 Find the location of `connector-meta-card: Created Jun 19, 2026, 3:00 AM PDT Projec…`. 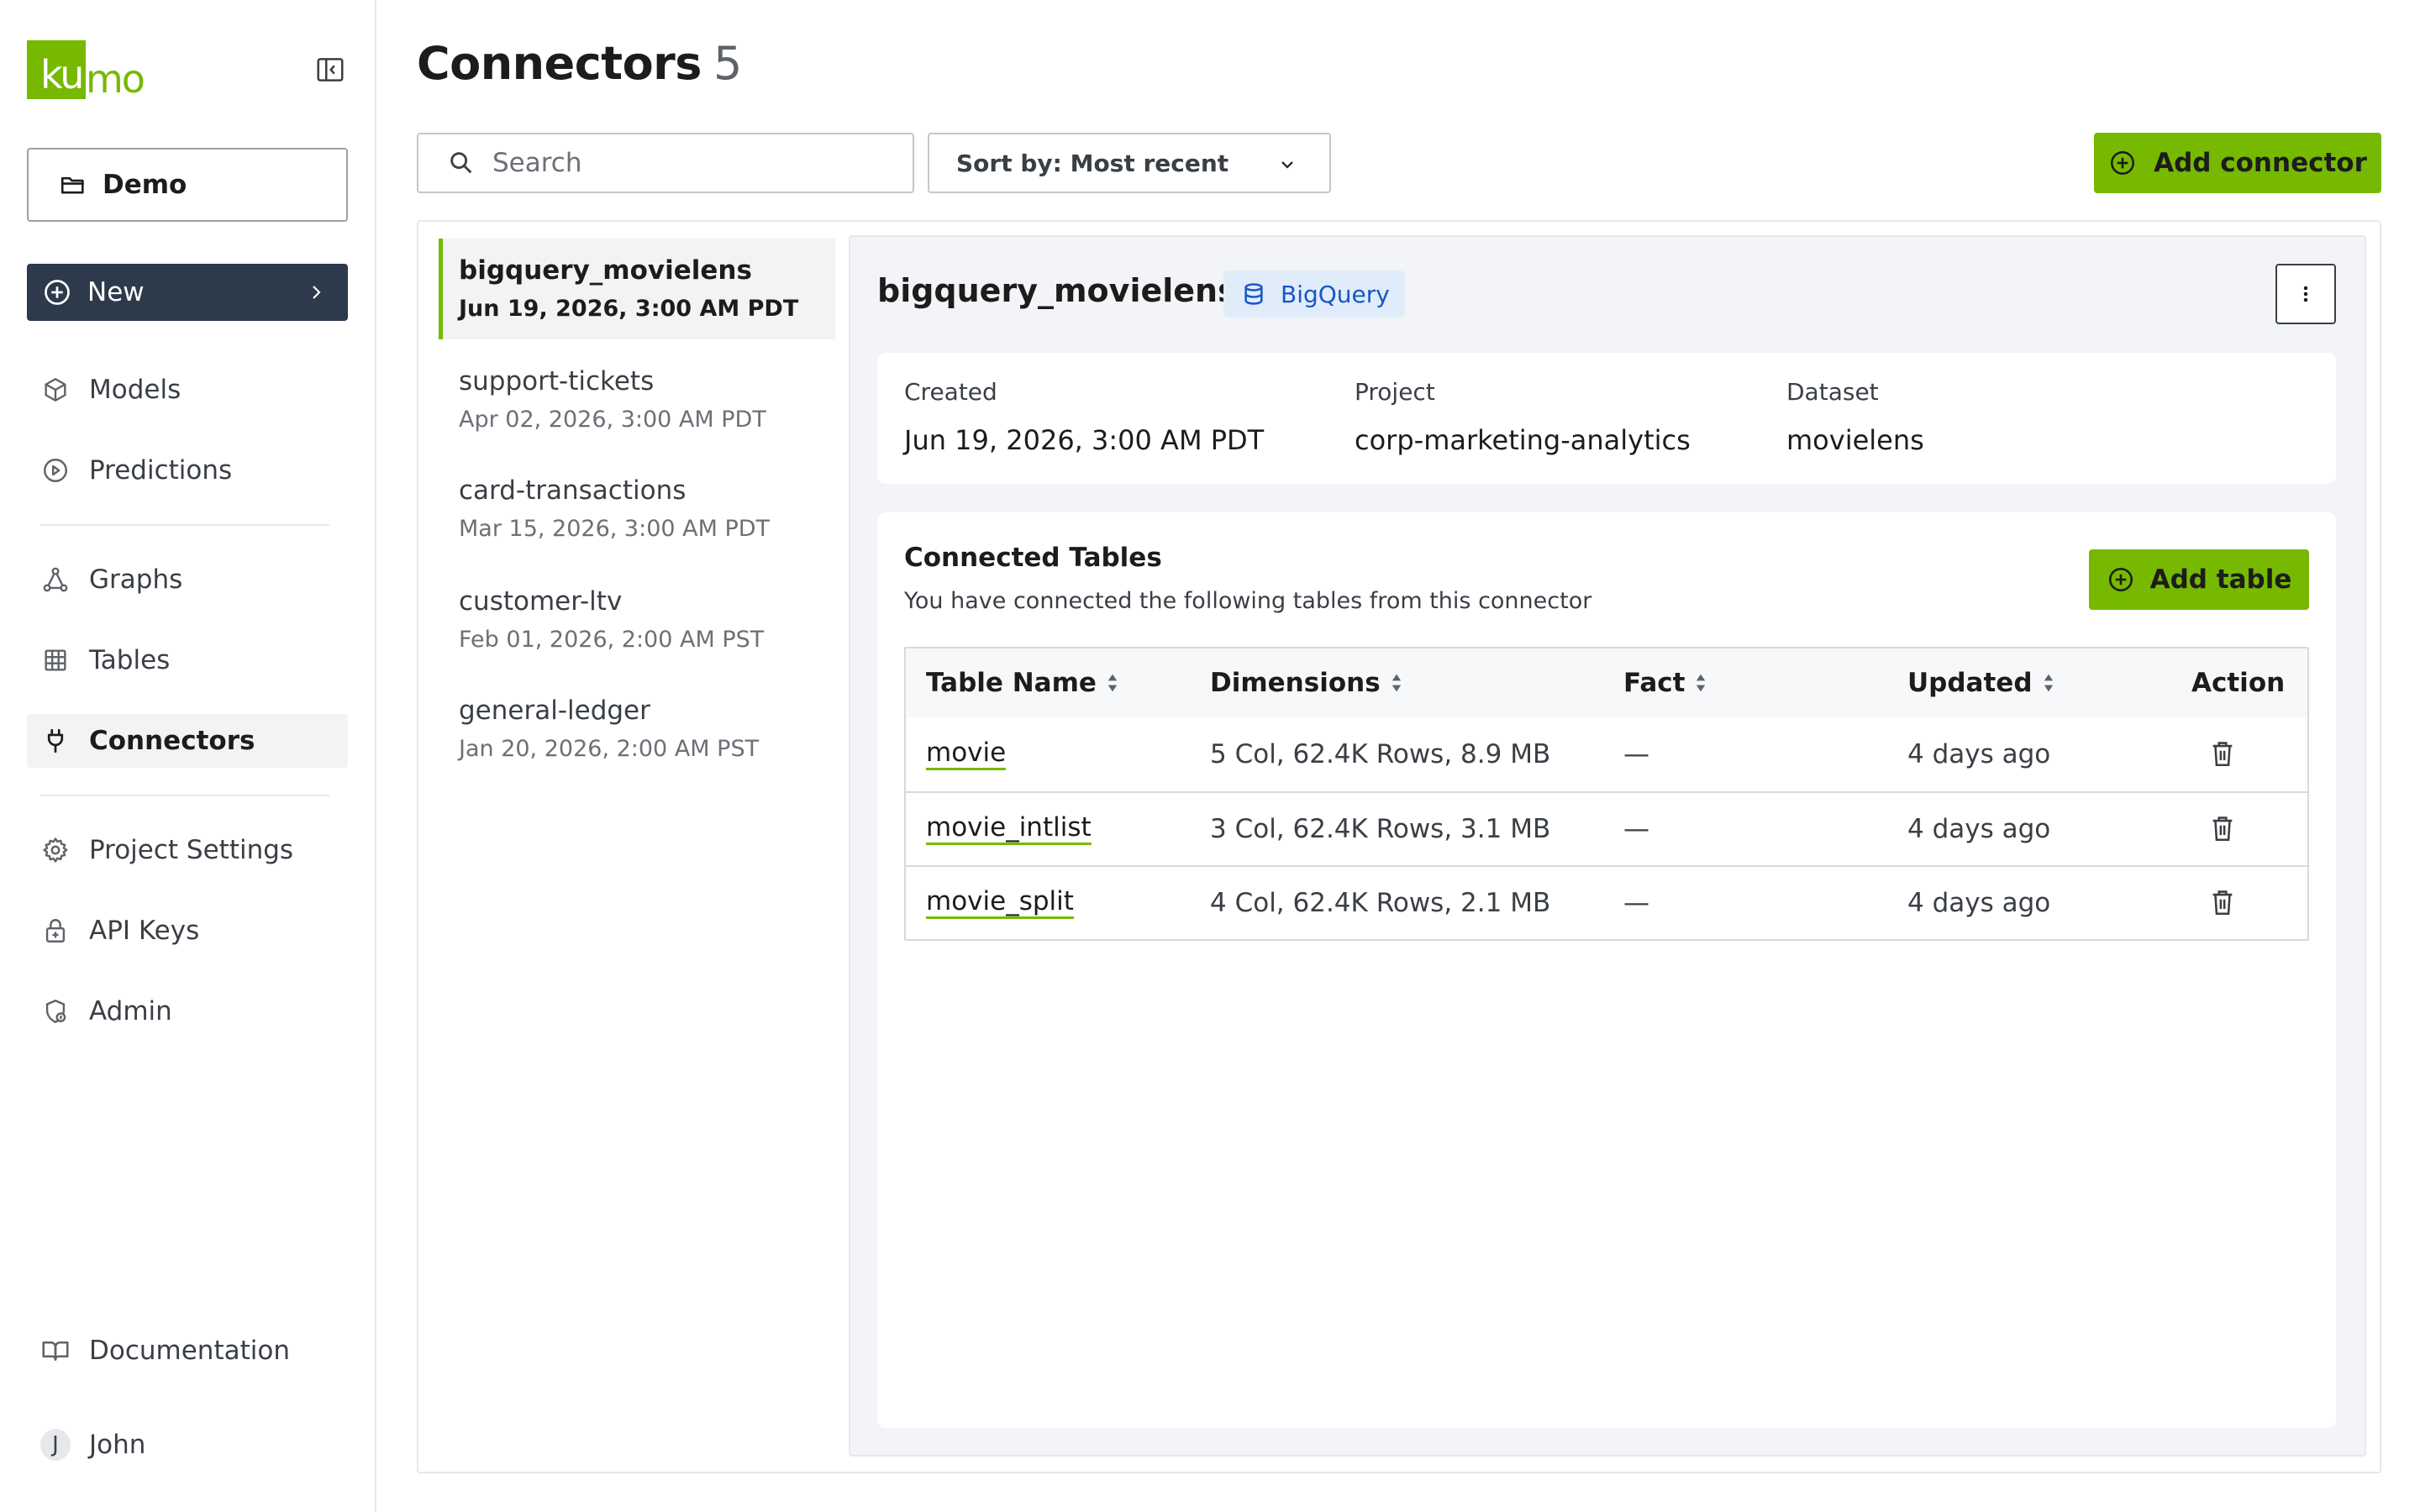

connector-meta-card: Created Jun 19, 2026, 3:00 AM PDT Projec… is located at coordinates (1606, 418).